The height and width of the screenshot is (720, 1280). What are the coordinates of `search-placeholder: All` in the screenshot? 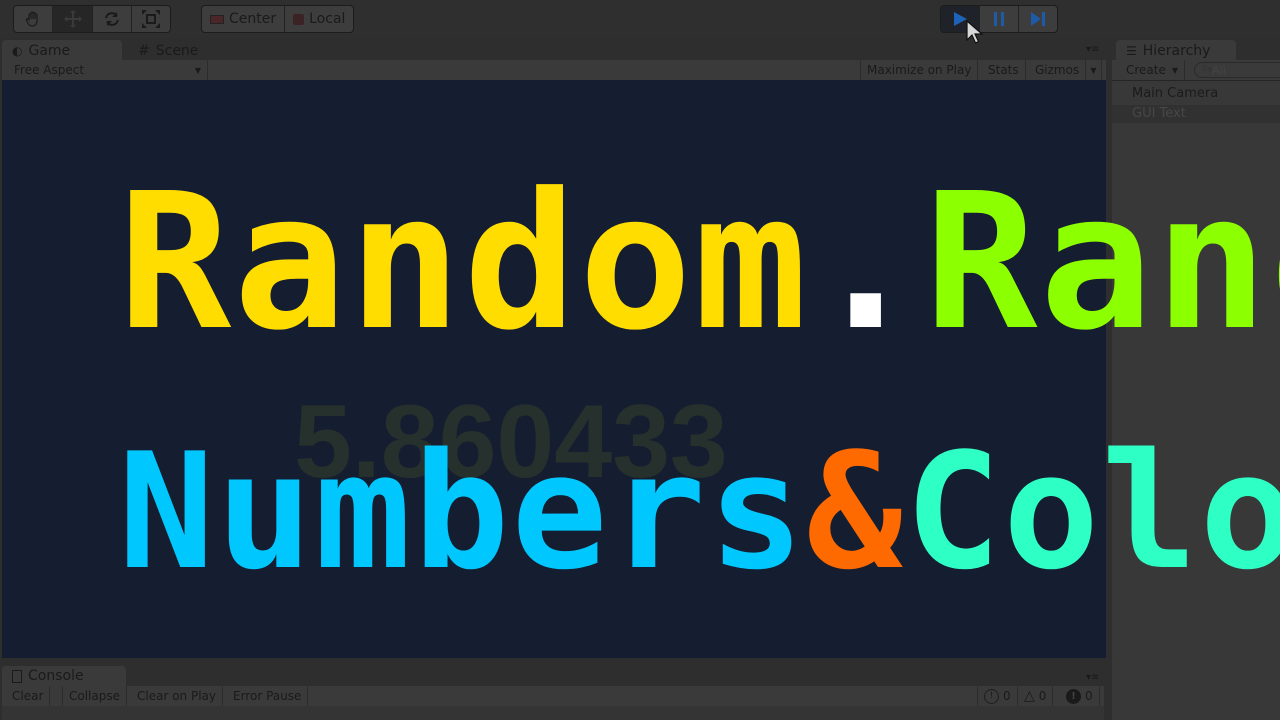 It's located at (1219, 70).